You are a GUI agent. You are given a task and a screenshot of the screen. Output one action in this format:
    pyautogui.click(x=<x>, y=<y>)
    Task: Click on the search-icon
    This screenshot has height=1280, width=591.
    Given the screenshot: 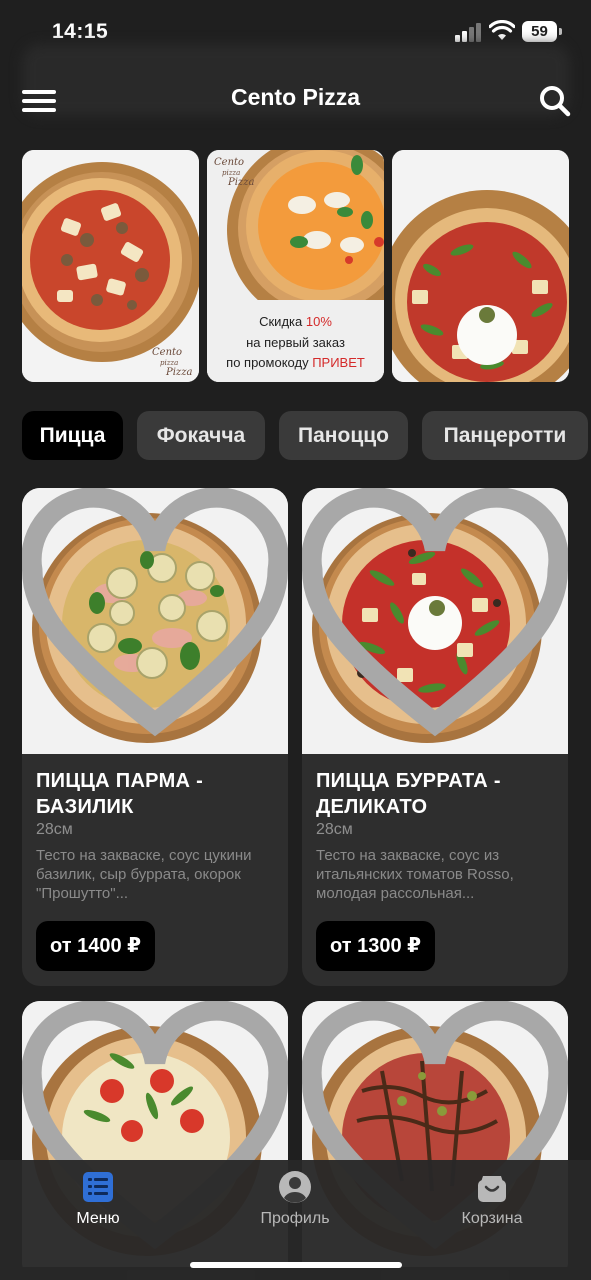 What is the action you would take?
    pyautogui.click(x=555, y=101)
    